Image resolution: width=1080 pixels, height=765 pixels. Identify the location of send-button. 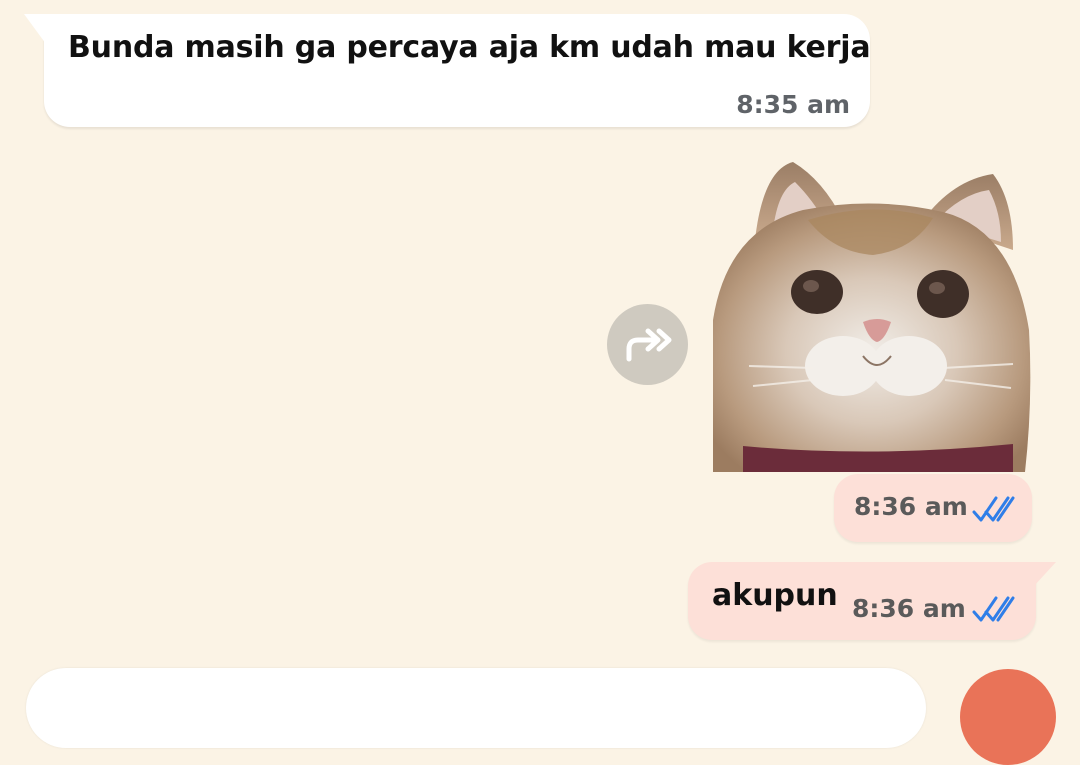
(1008, 717).